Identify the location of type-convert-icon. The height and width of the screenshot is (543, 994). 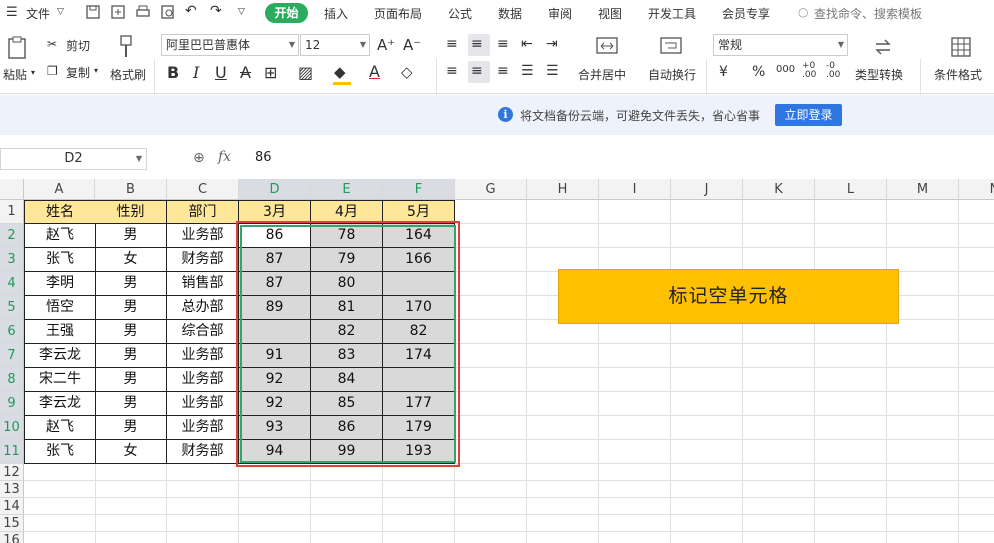
(883, 47).